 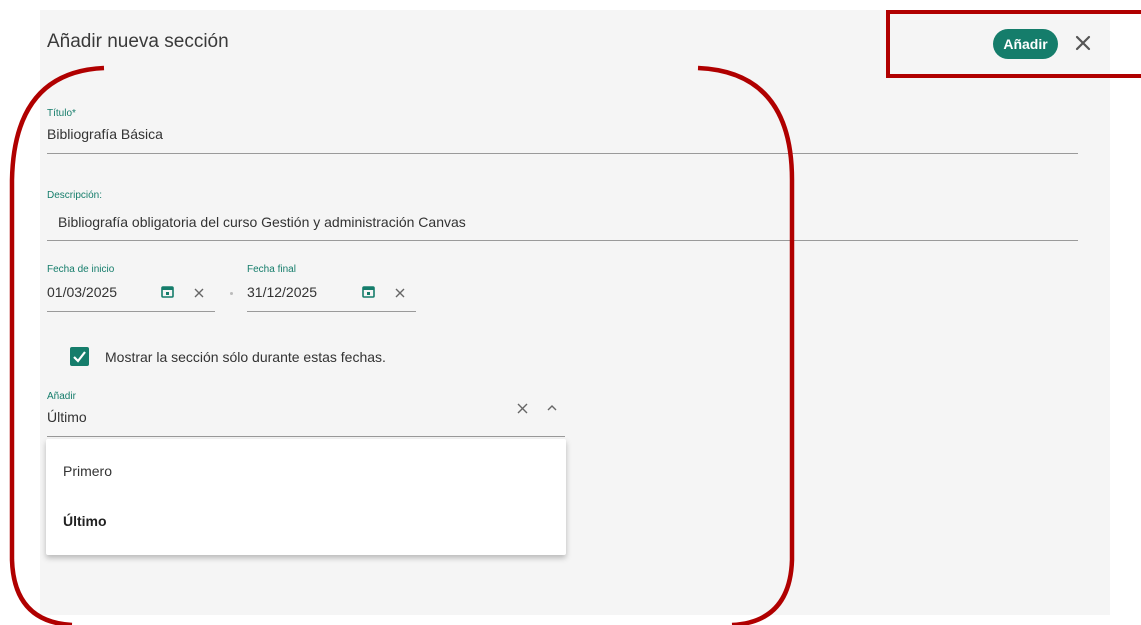 What do you see at coordinates (282, 292) in the screenshot?
I see `end-date-field: 31/12/2025` at bounding box center [282, 292].